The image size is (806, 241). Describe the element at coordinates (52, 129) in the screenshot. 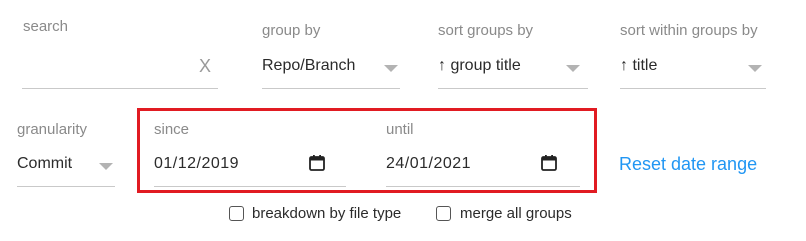

I see `granularity-label: granularity` at that location.